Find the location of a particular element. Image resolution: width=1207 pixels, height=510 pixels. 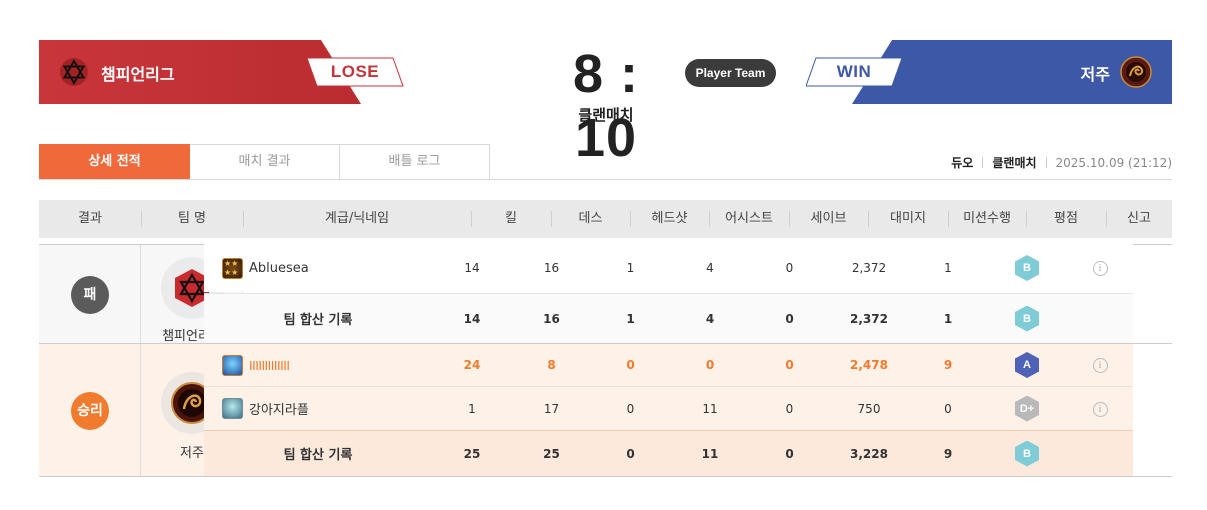

lose-tag: LOSE is located at coordinates (356, 72).